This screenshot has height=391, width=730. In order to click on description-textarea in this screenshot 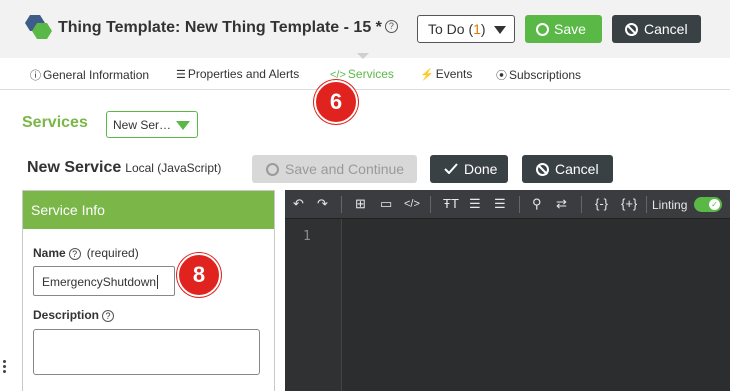, I will do `click(146, 352)`.